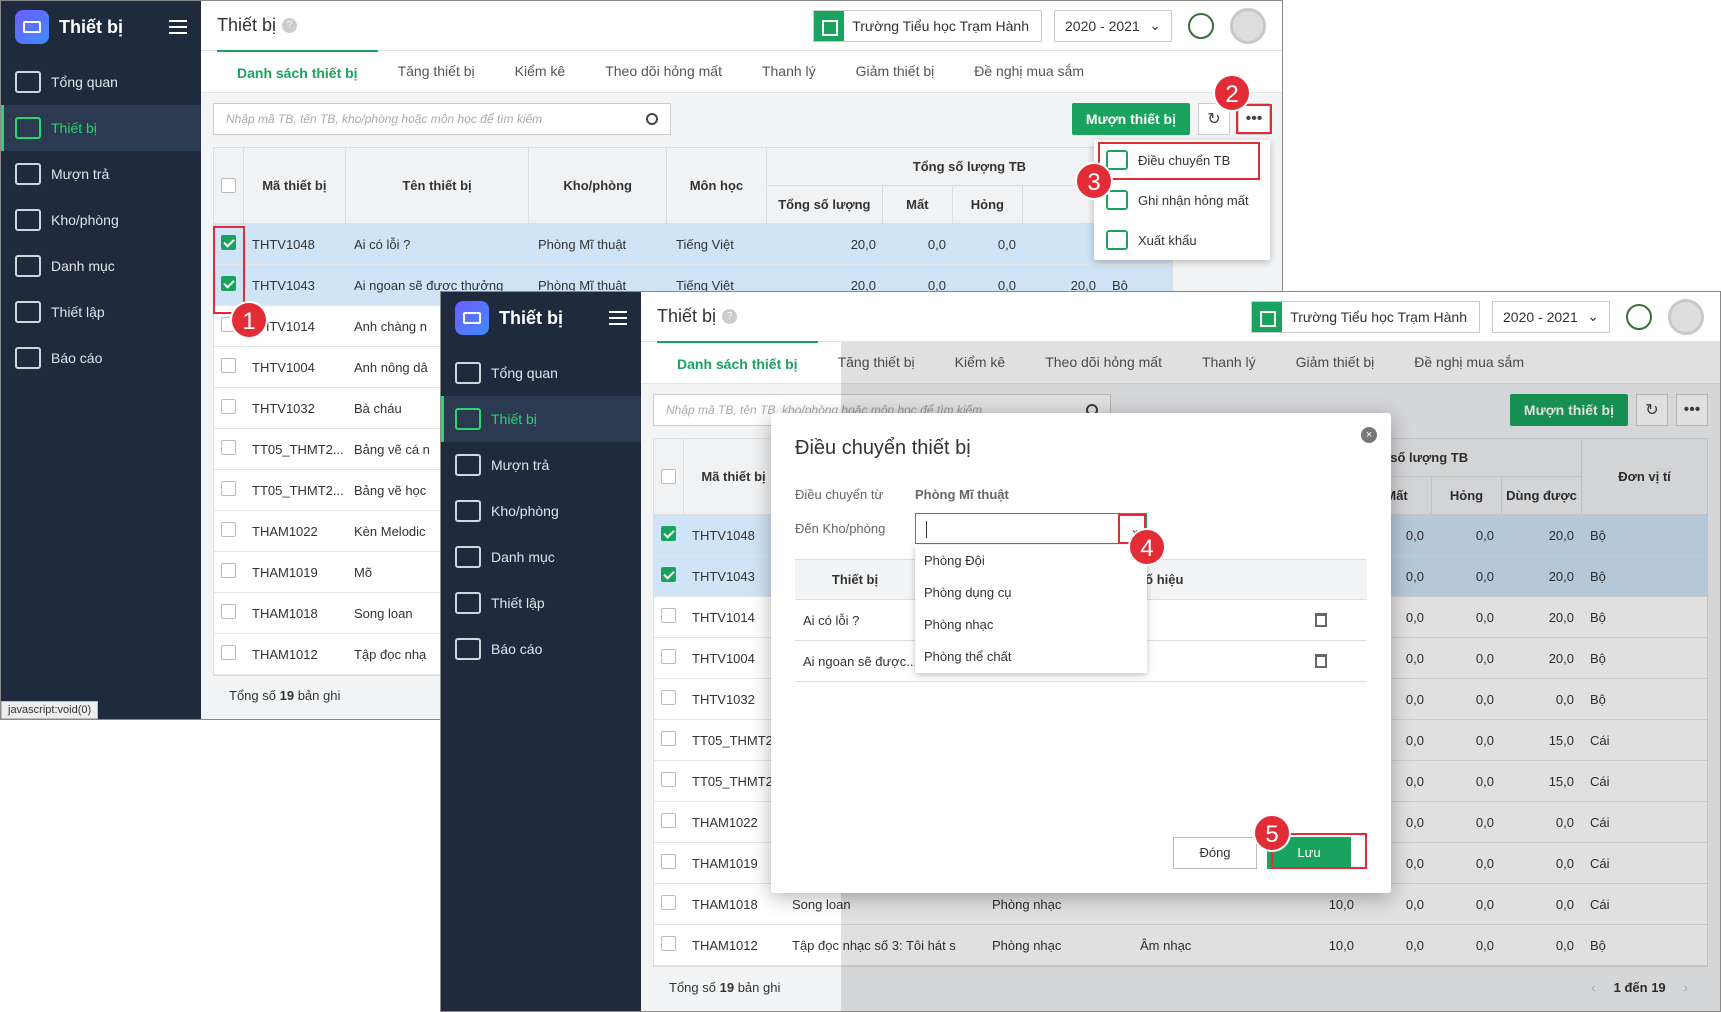 Image resolution: width=1721 pixels, height=1012 pixels. What do you see at coordinates (663, 71) in the screenshot?
I see `tab-damage: Theo dõi hỏng mất` at bounding box center [663, 71].